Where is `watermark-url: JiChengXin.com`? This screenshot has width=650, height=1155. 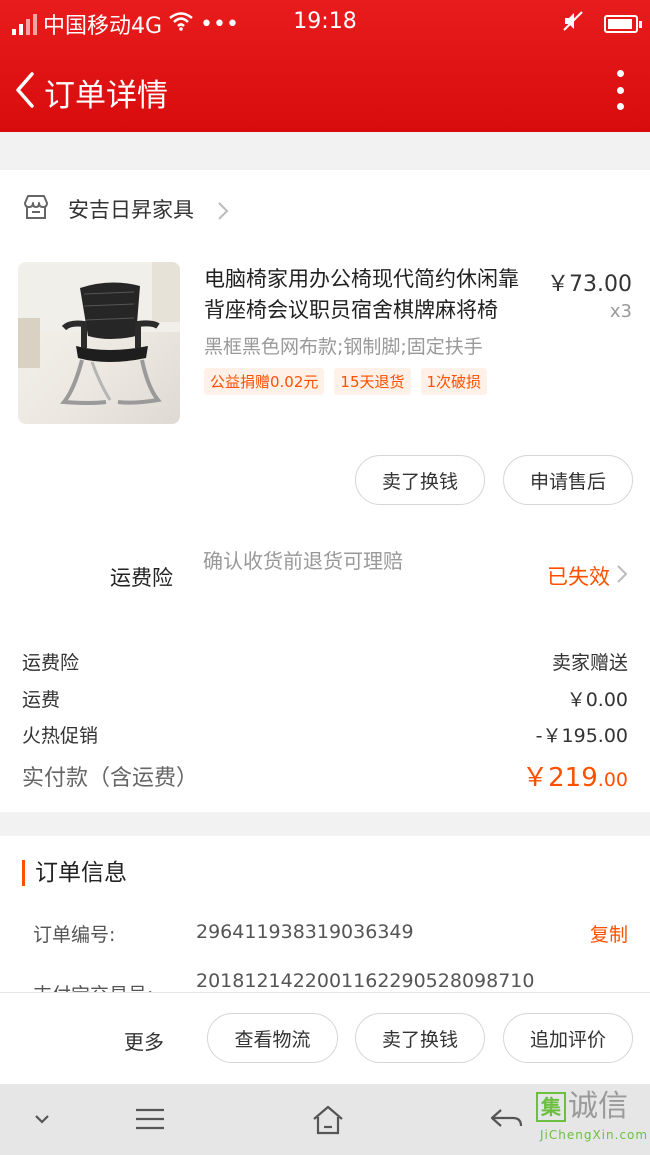 watermark-url: JiChengXin.com is located at coordinates (594, 1135).